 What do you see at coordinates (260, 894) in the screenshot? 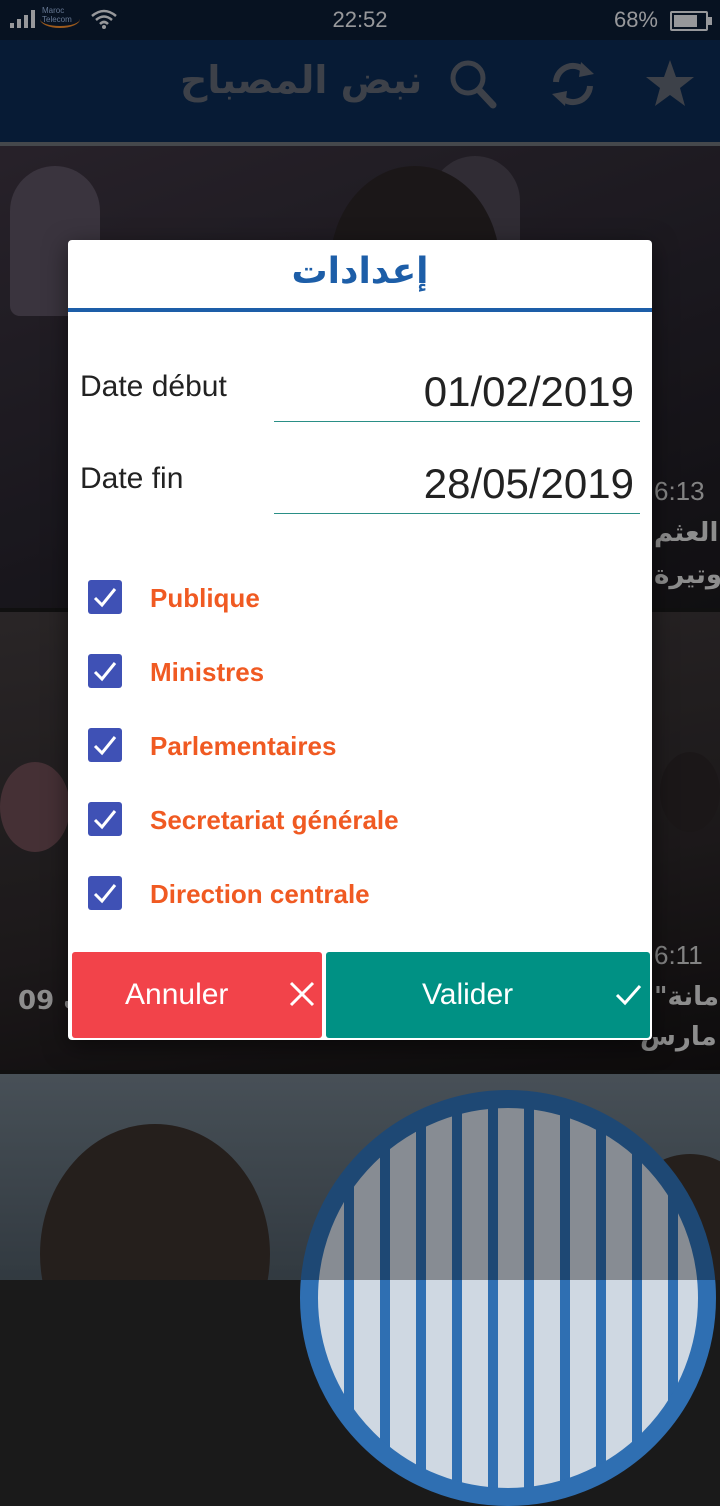
I see `option-label: Direction centrale` at bounding box center [260, 894].